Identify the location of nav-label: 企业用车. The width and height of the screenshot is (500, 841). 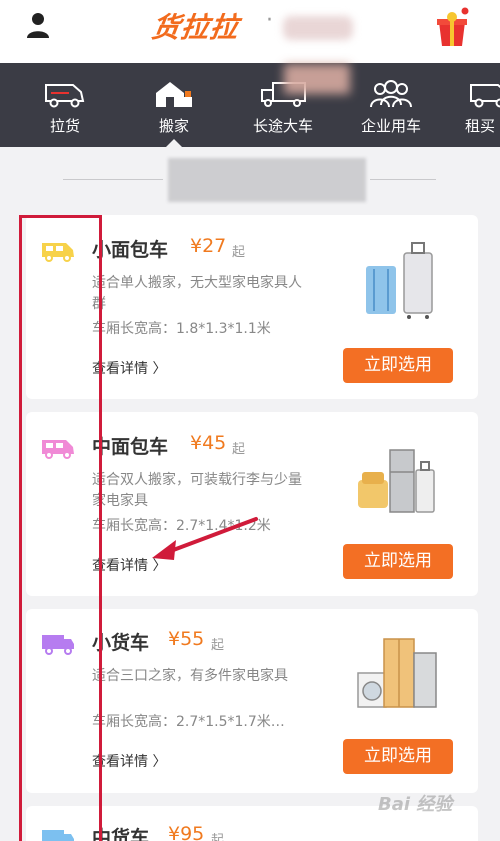
(390, 126).